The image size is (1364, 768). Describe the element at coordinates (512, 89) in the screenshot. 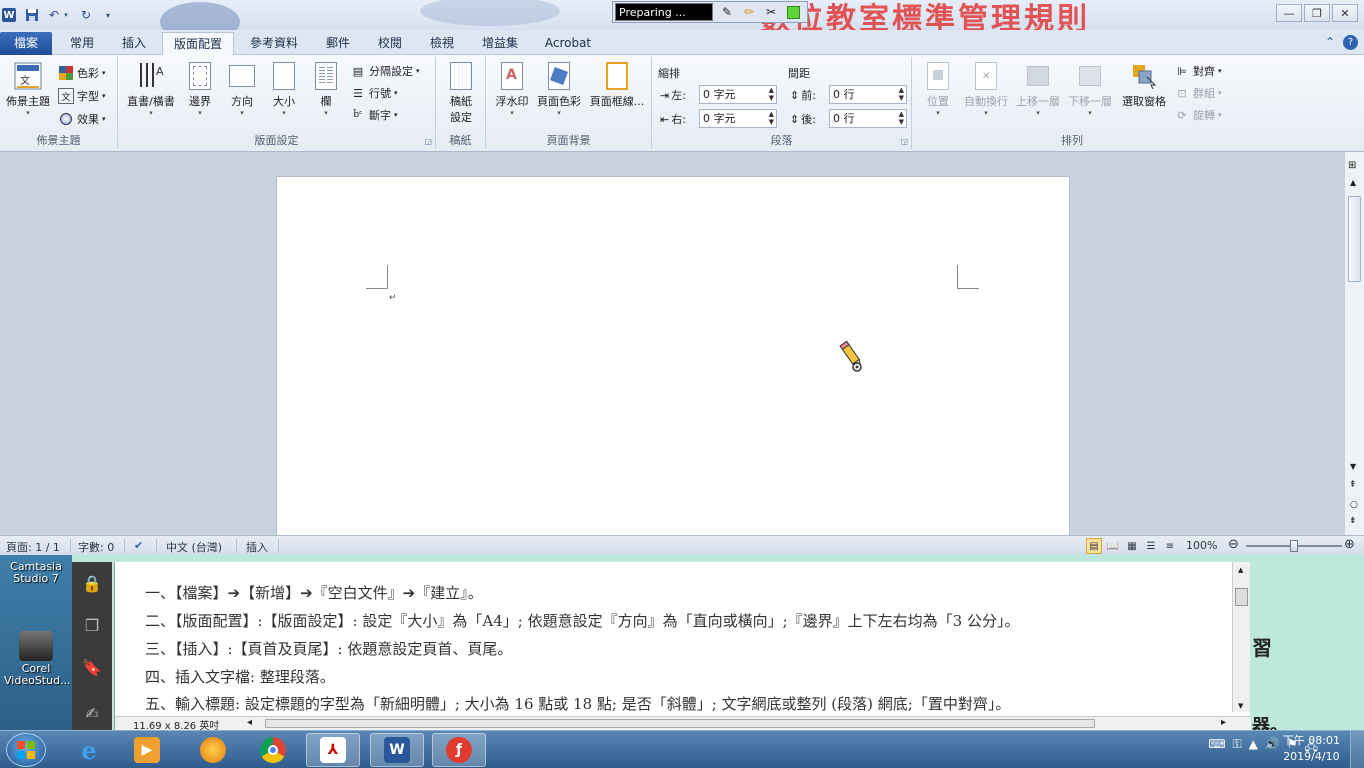

I see `watermark-button: A 浮水印 ▾` at that location.